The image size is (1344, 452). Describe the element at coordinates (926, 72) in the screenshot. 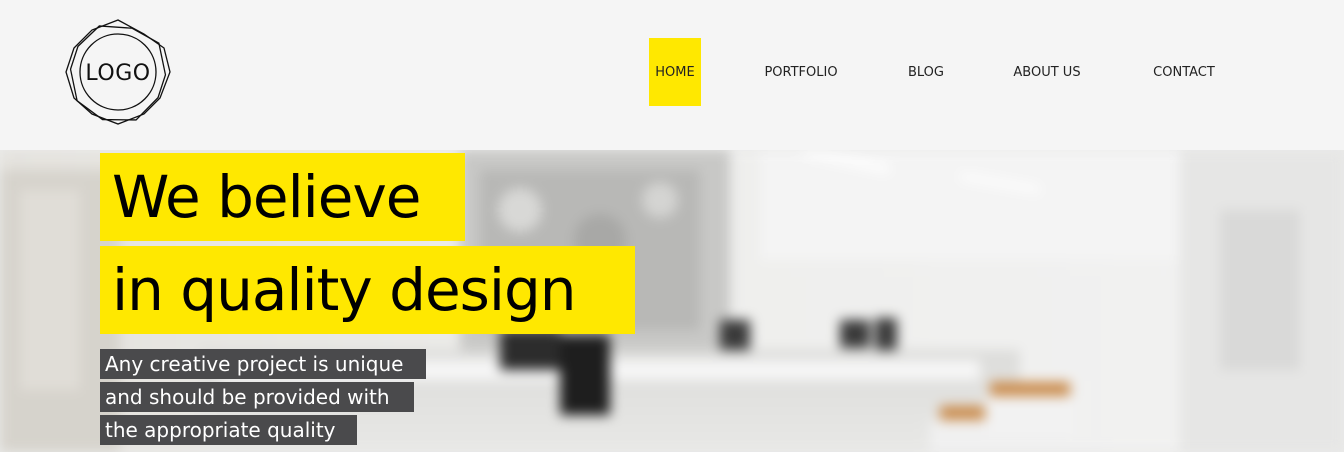

I see `nav-blog: BLOG` at that location.